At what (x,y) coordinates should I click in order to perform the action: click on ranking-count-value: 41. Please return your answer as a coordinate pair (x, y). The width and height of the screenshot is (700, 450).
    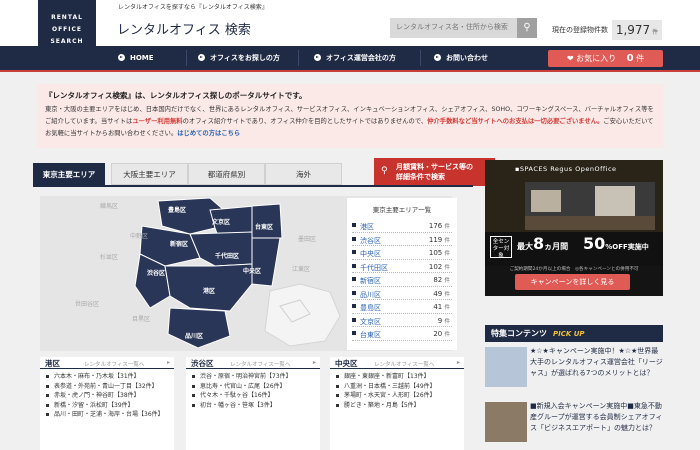
    Looking at the image, I should click on (438, 307).